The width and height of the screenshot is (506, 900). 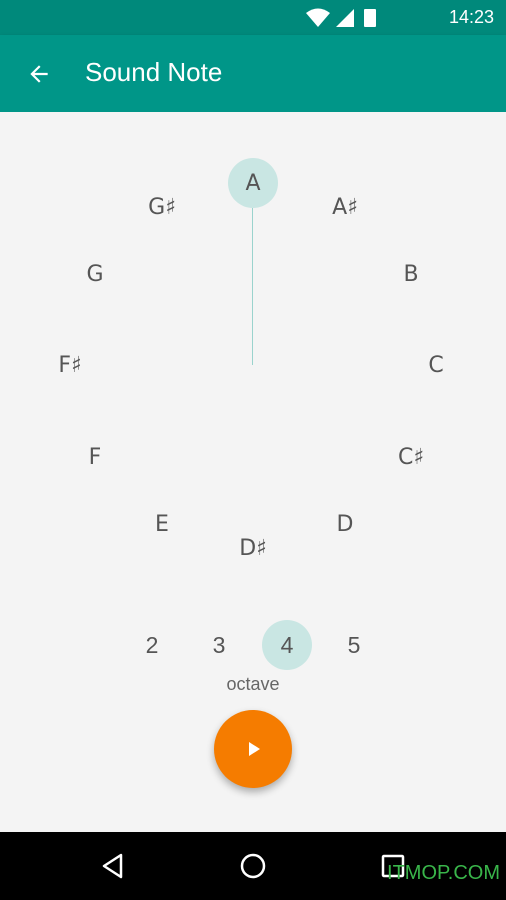 I want to click on app-bar: Sound Note, so click(x=253, y=73).